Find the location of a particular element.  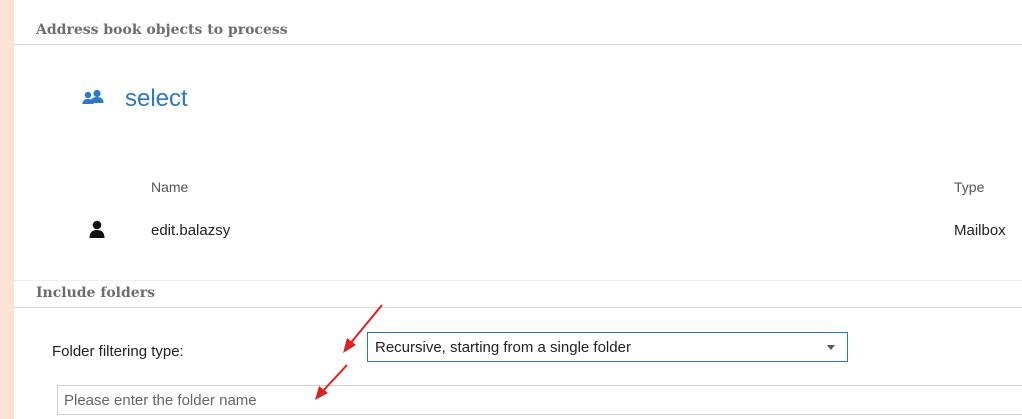

folder-filtering-type-label: Folder filtering type: is located at coordinates (118, 351).